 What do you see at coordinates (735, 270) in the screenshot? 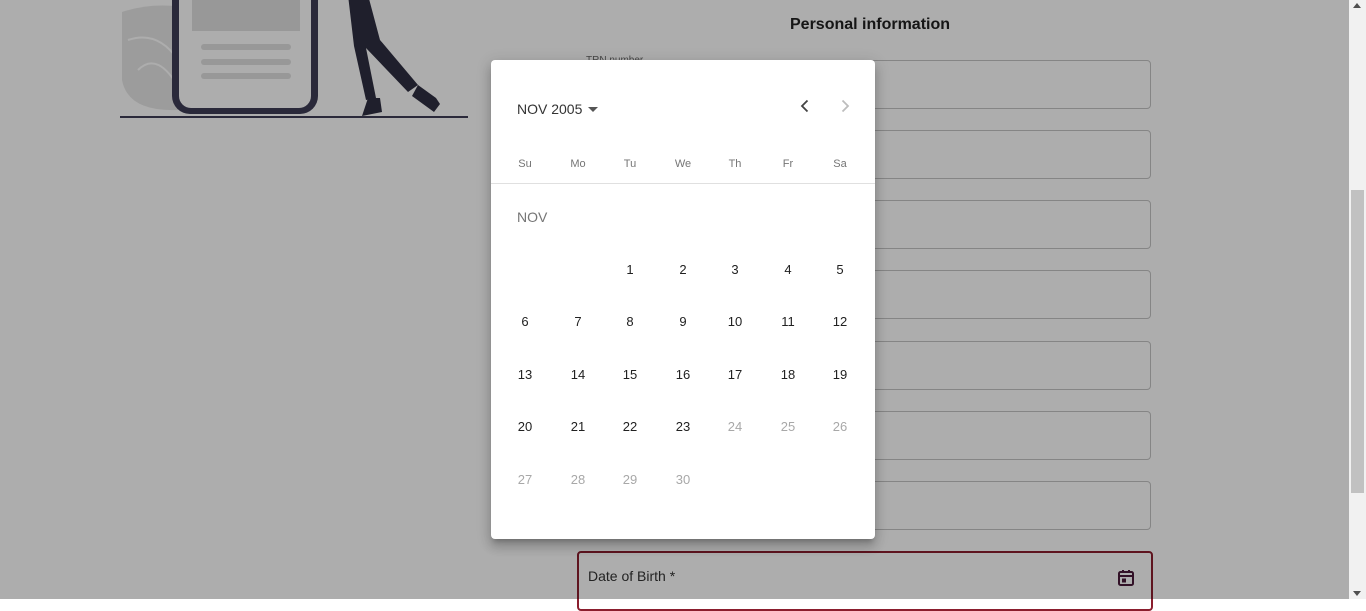
I see `calendar-day: 3` at bounding box center [735, 270].